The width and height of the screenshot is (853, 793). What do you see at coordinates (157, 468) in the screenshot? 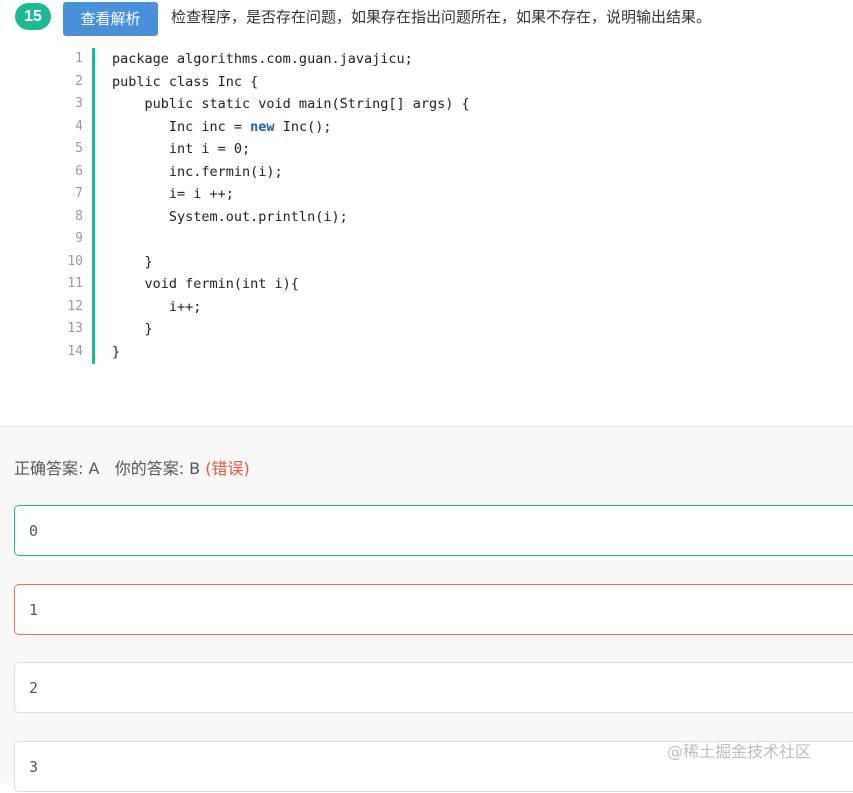
I see `your-answer-label: 你的答案: B` at bounding box center [157, 468].